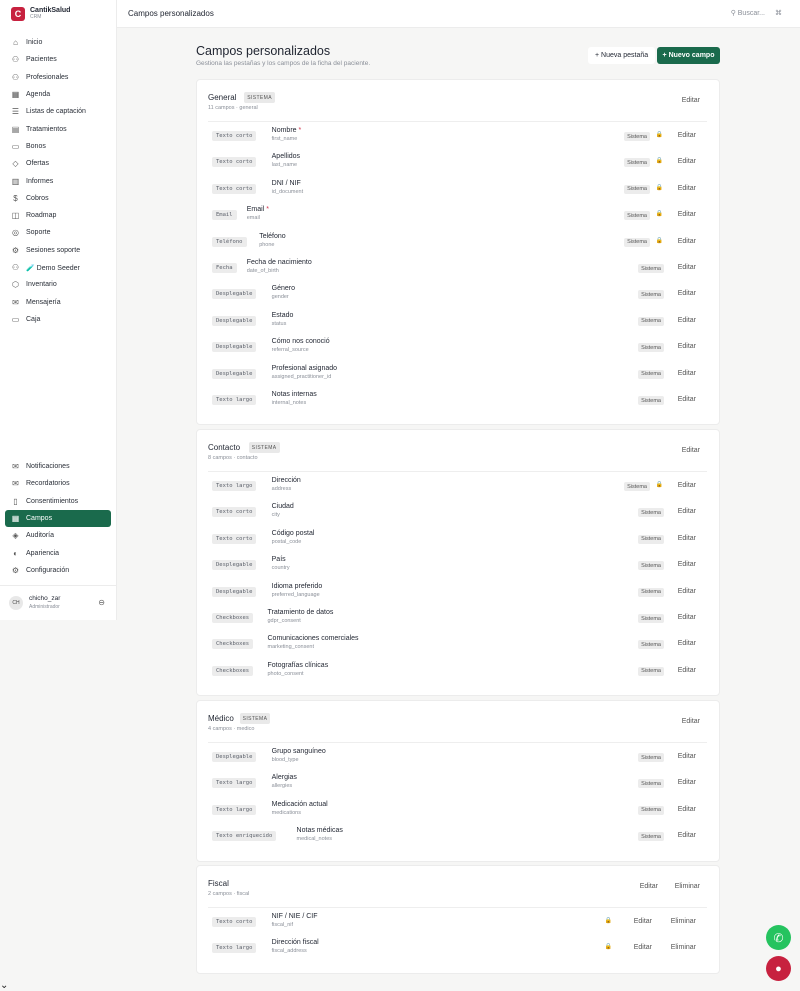 Image resolution: width=800 pixels, height=991 pixels. Describe the element at coordinates (286, 183) in the screenshot. I see `field-name-text: DNI / NIF` at that location.